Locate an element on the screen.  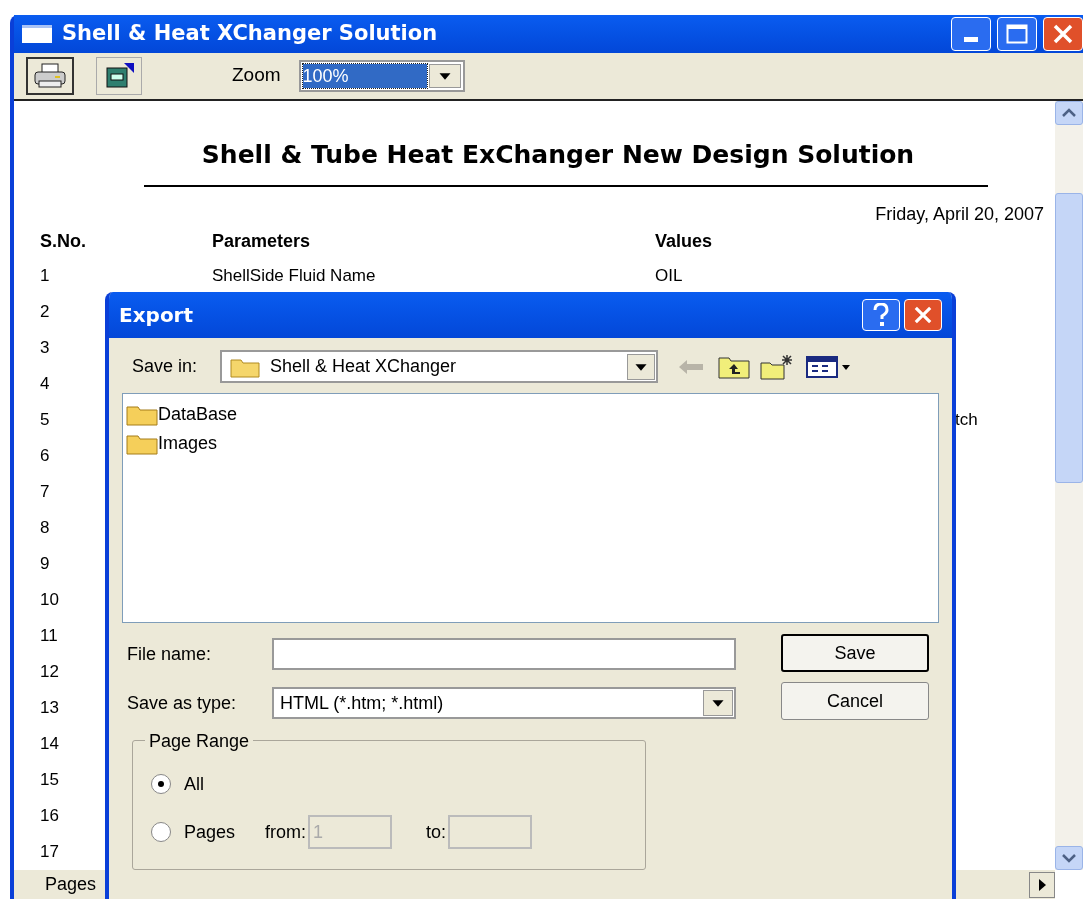
up-folder-icon is located at coordinates (734, 366).